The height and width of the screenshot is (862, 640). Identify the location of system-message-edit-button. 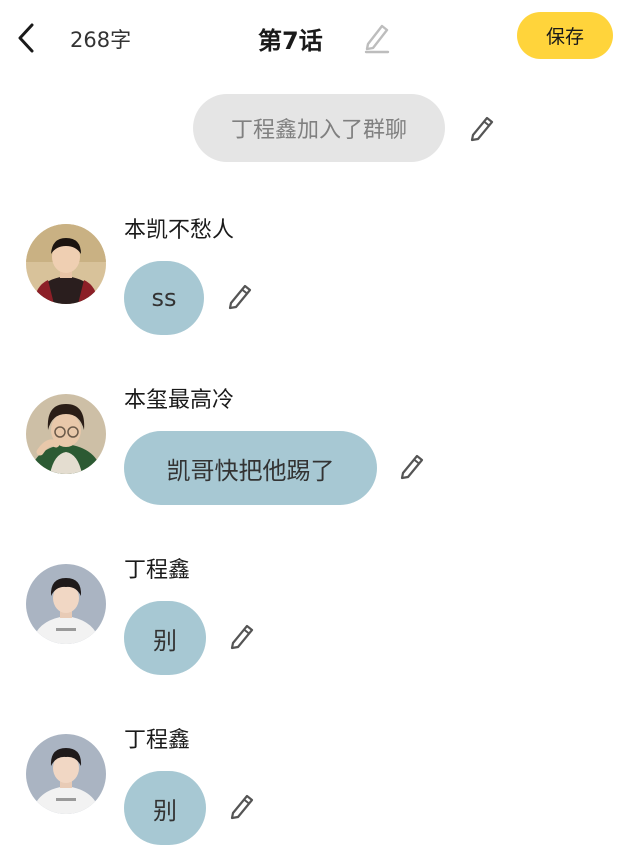
(482, 128).